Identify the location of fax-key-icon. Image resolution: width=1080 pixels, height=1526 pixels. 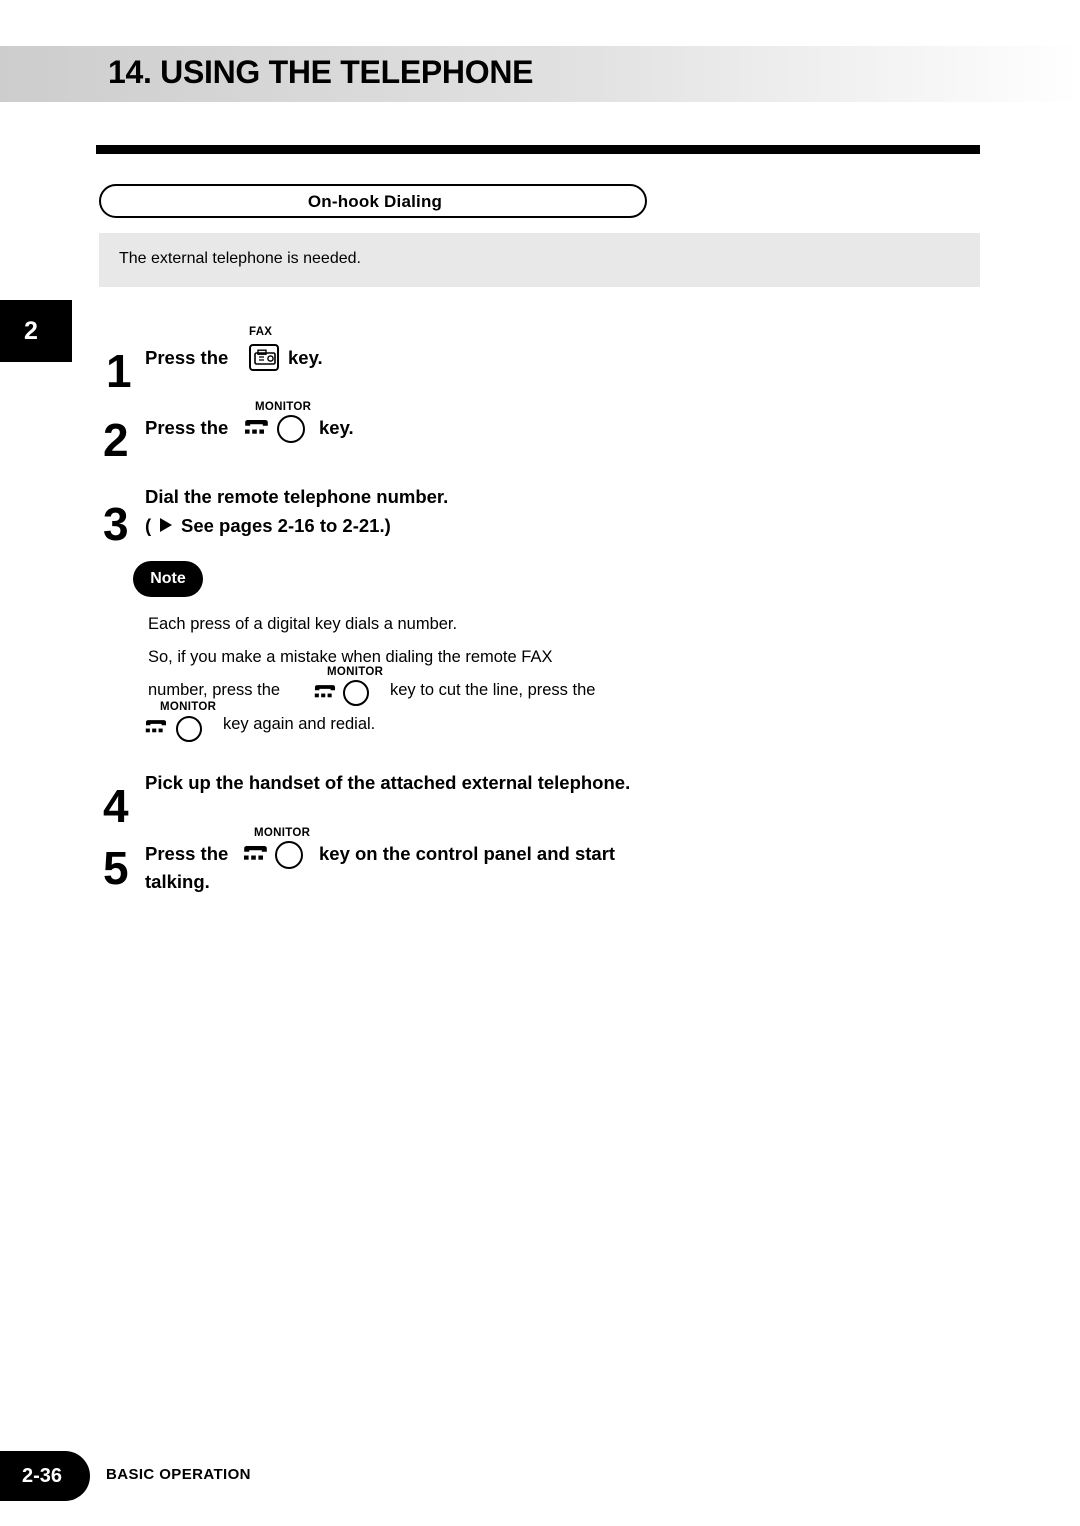
(264, 357).